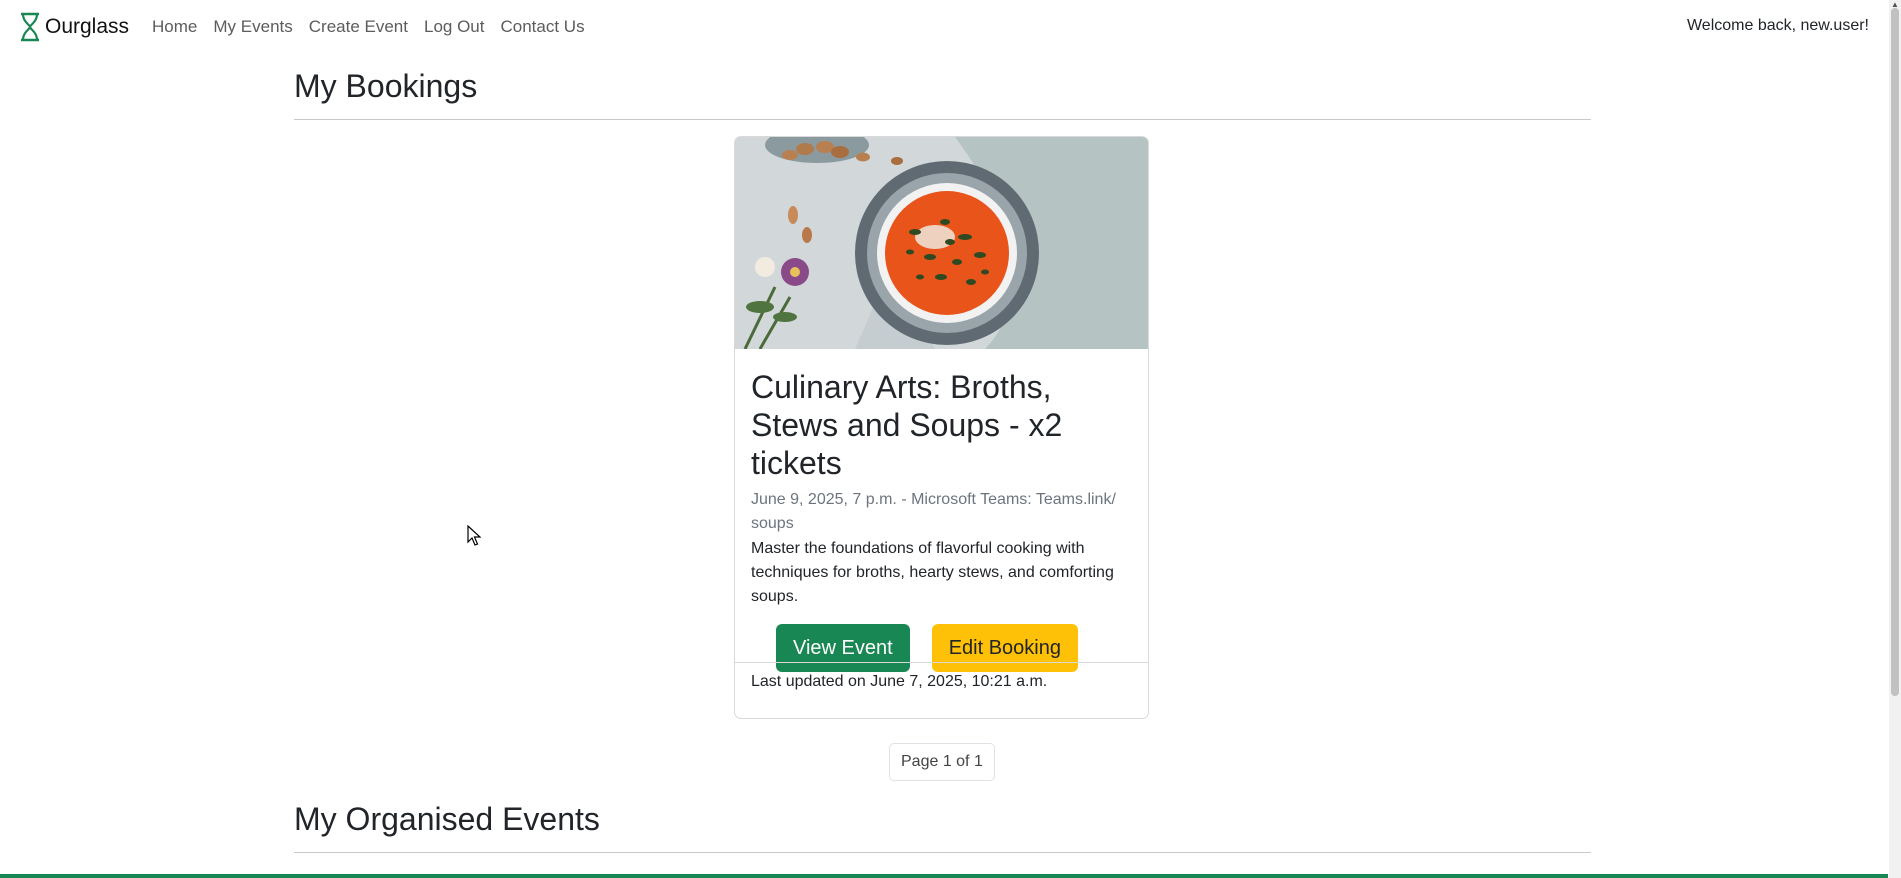  Describe the element at coordinates (454, 27) in the screenshot. I see `nav-log-out: Log Out` at that location.